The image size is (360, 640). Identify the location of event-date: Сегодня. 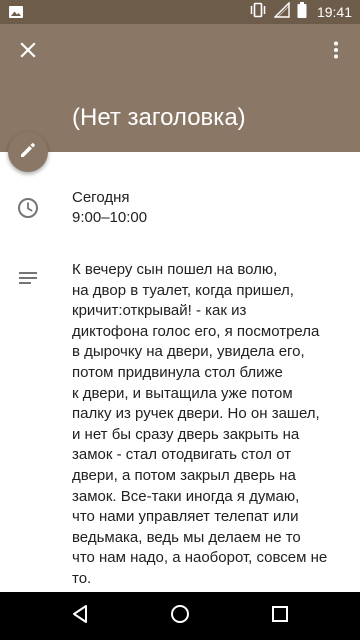
(101, 197).